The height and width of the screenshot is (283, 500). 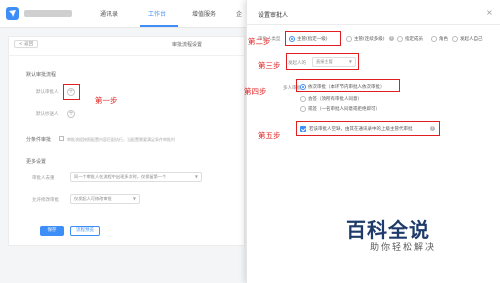 I want to click on step1-annotation: 第一步, so click(x=106, y=100).